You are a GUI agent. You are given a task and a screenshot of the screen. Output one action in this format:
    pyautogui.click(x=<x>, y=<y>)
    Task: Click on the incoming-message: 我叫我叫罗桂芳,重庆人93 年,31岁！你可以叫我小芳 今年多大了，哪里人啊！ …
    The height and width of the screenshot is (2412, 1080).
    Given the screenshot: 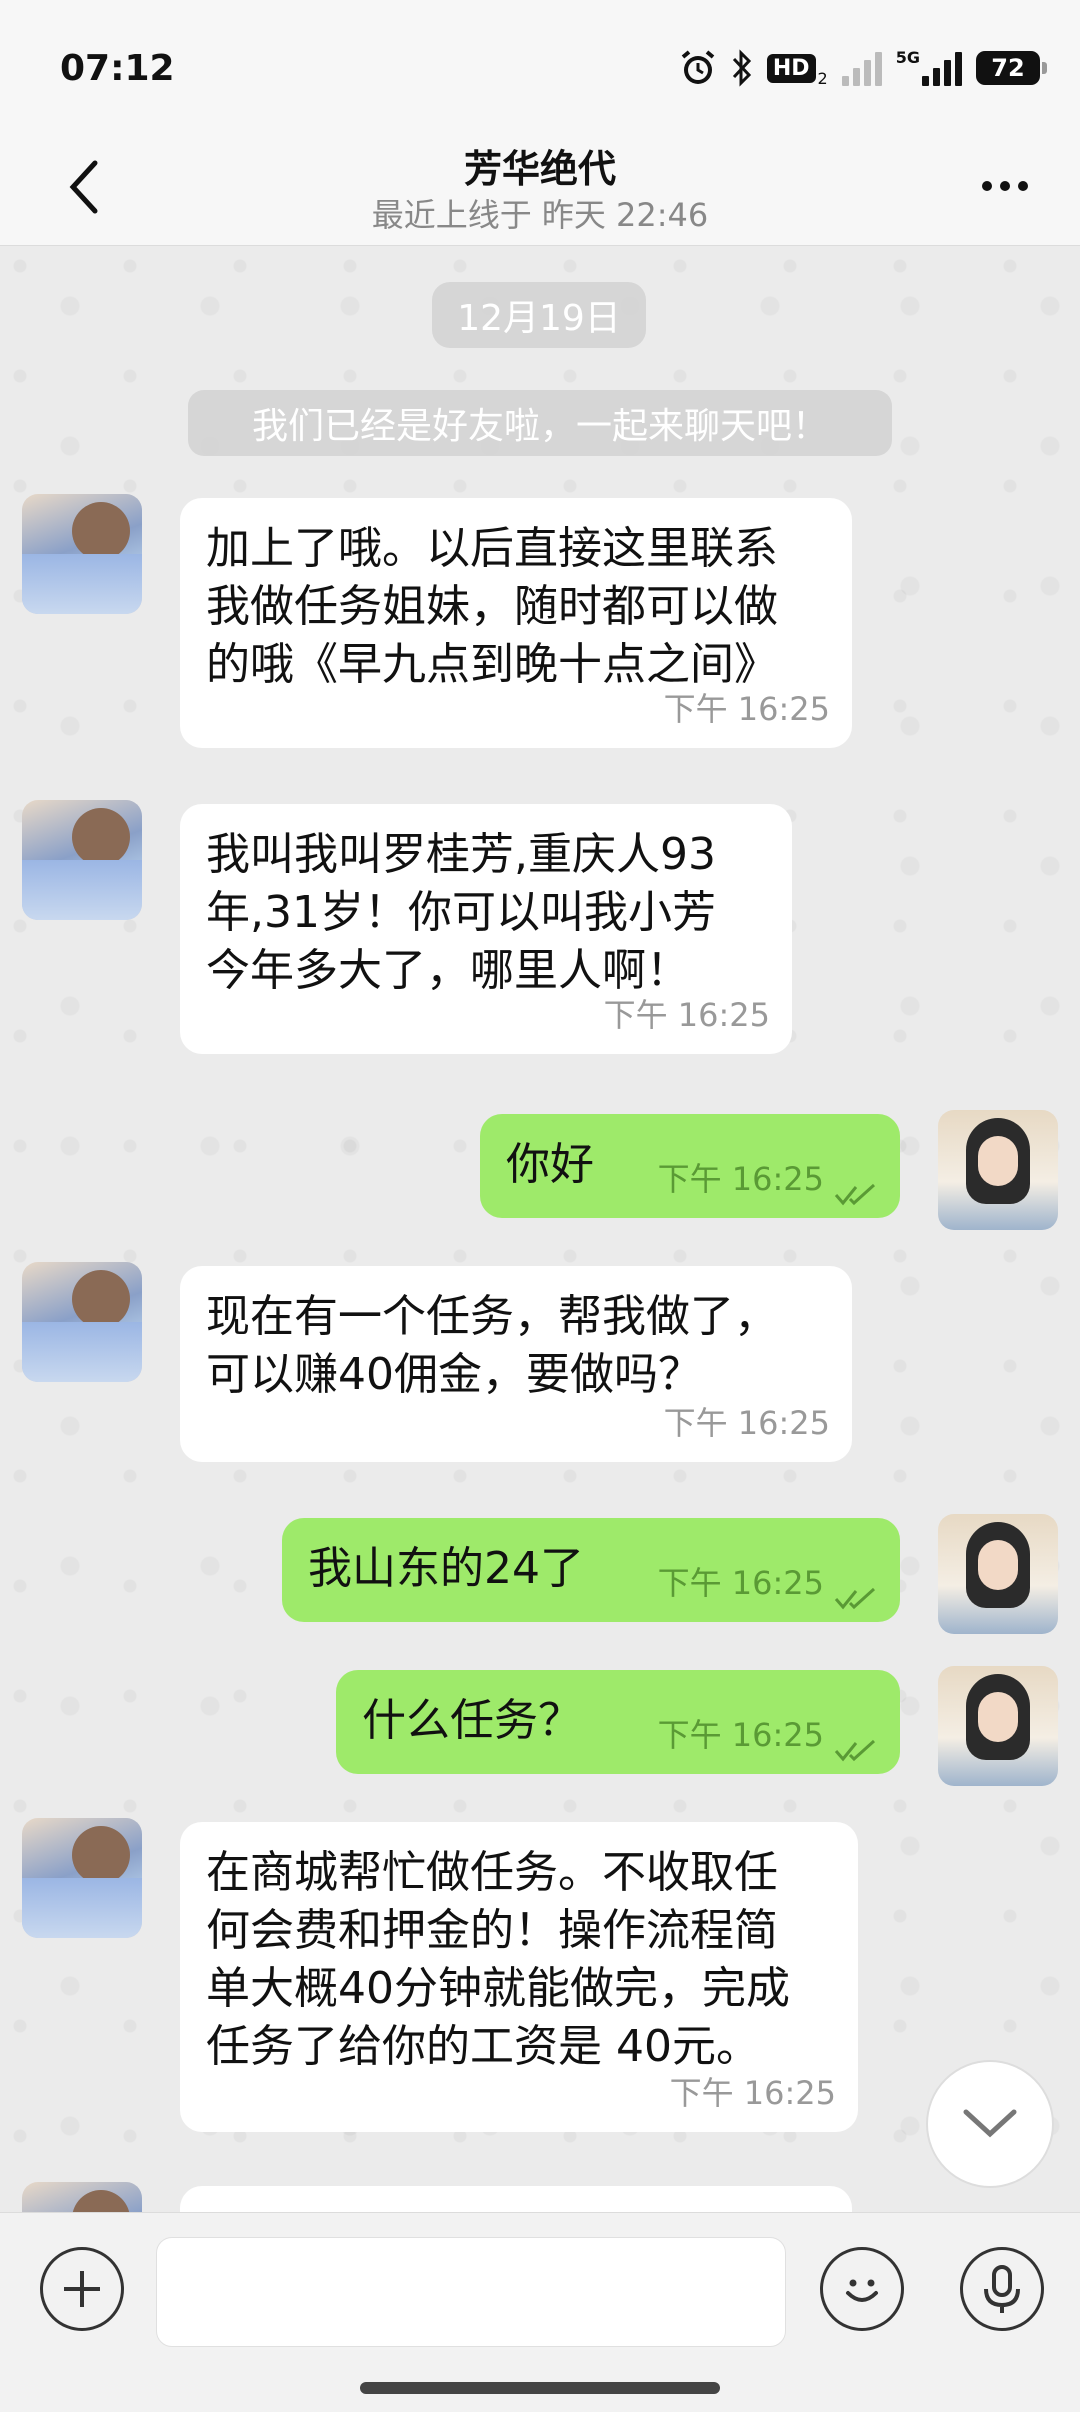 What is the action you would take?
    pyautogui.click(x=486, y=929)
    